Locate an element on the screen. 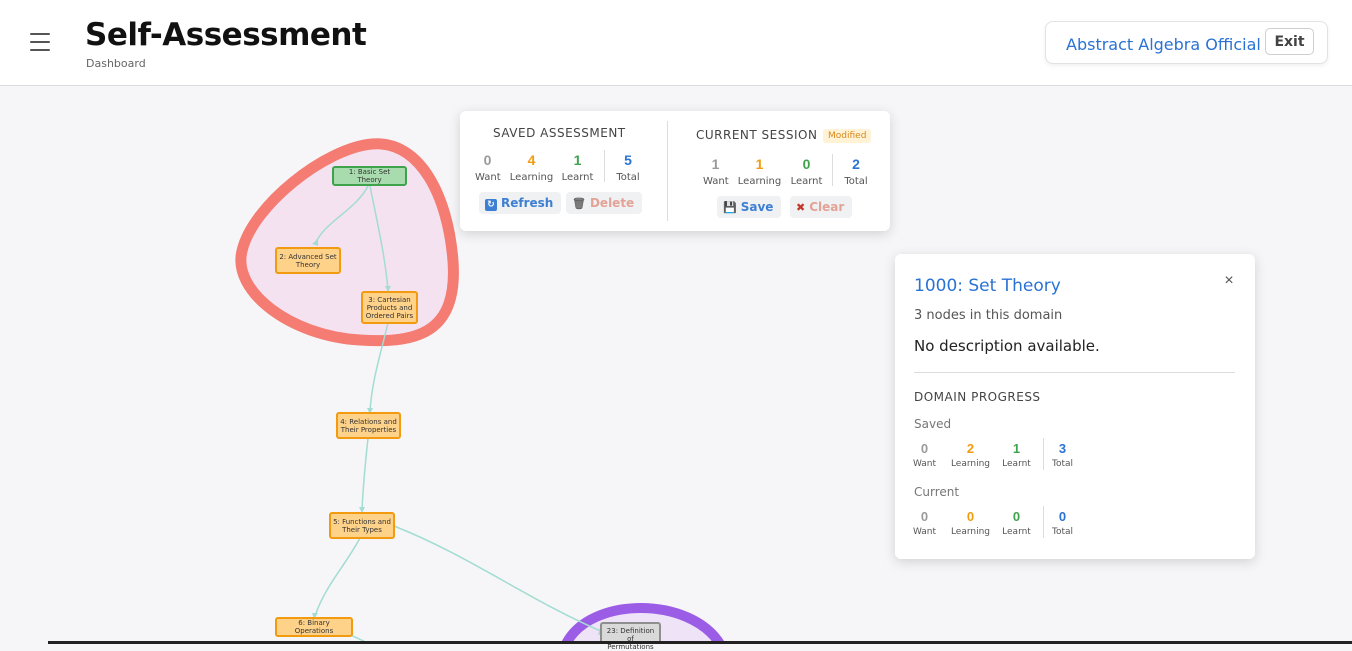  domain-current-want: 0 Want is located at coordinates (924, 523).